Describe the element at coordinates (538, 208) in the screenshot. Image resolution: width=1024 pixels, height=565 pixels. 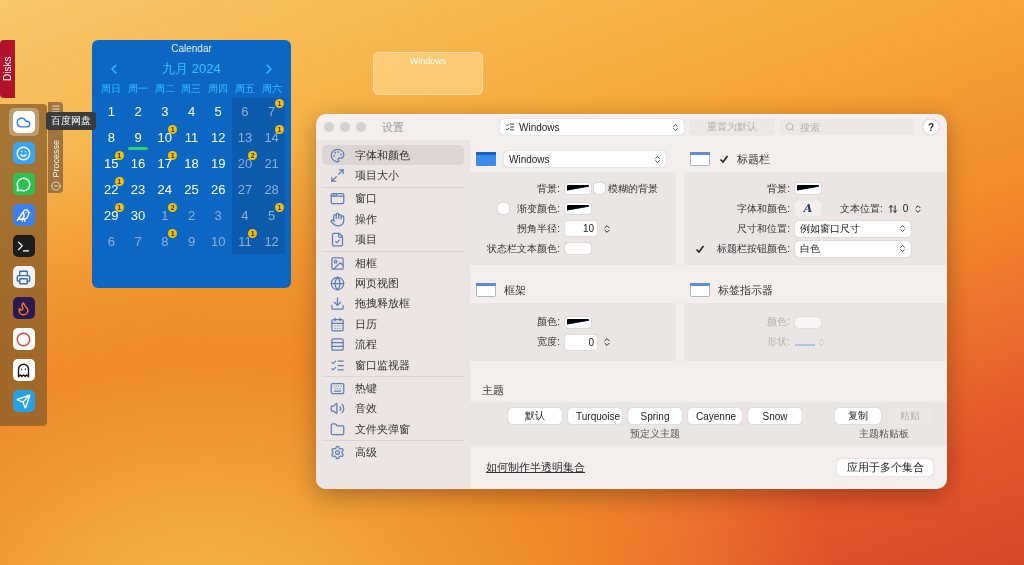
I see `field-label: 渐变颜色:` at that location.